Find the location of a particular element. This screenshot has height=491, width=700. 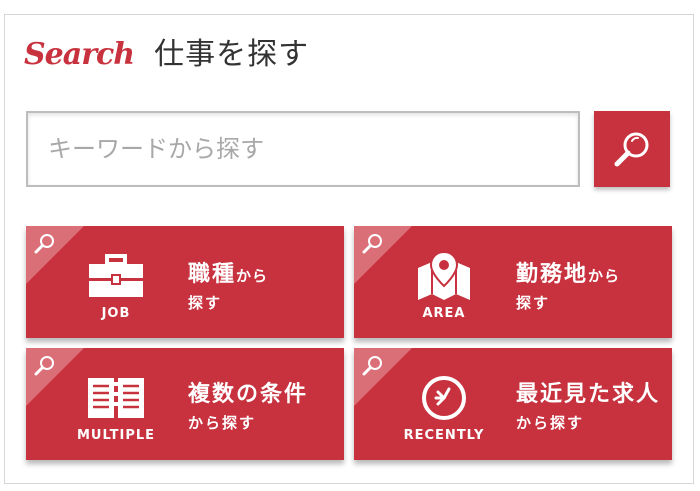

tile-caption: AREA is located at coordinates (444, 313).